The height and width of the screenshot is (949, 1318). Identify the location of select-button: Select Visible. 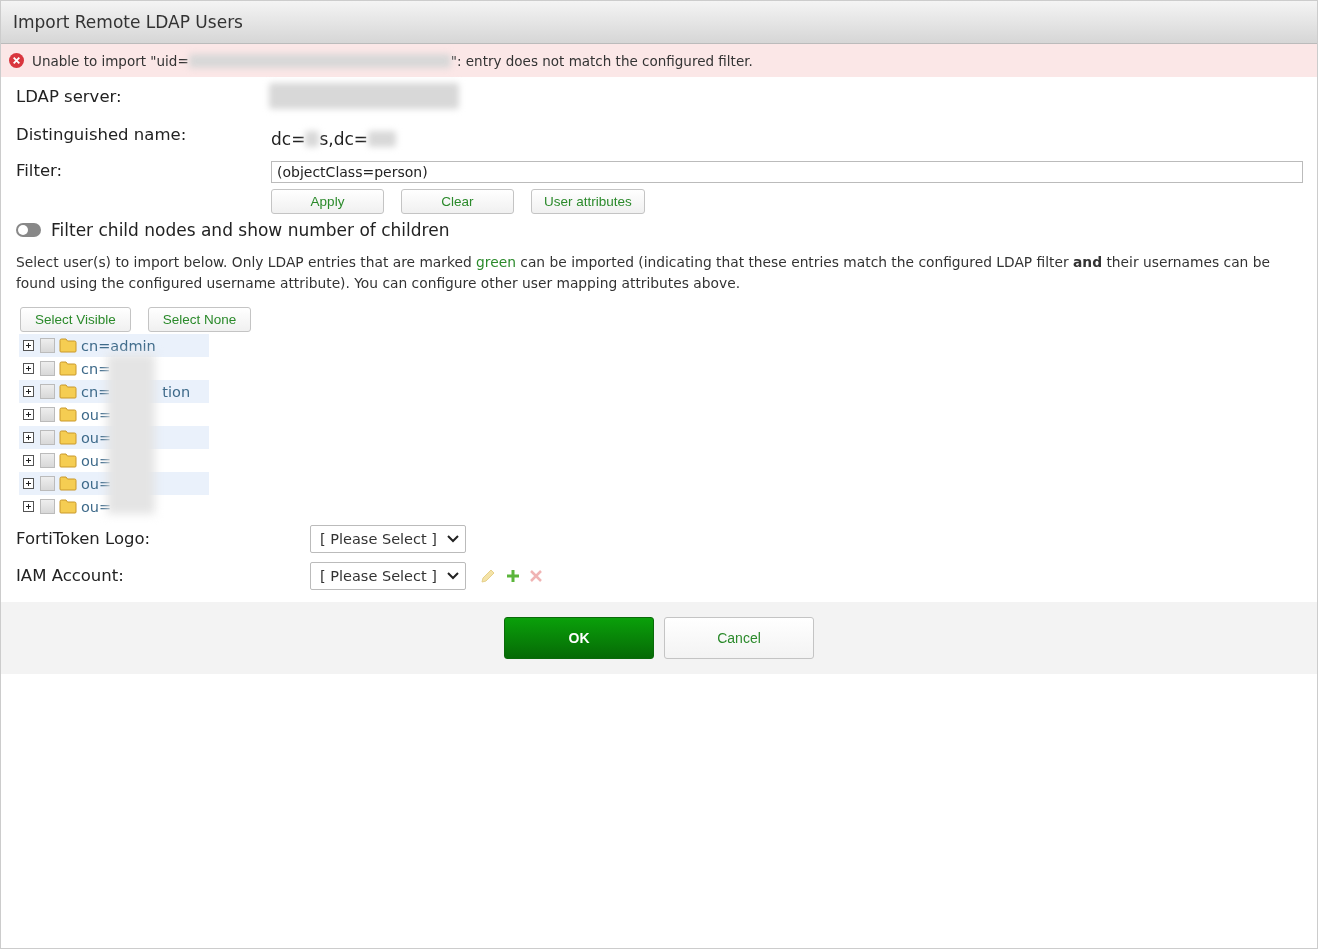
(75, 319).